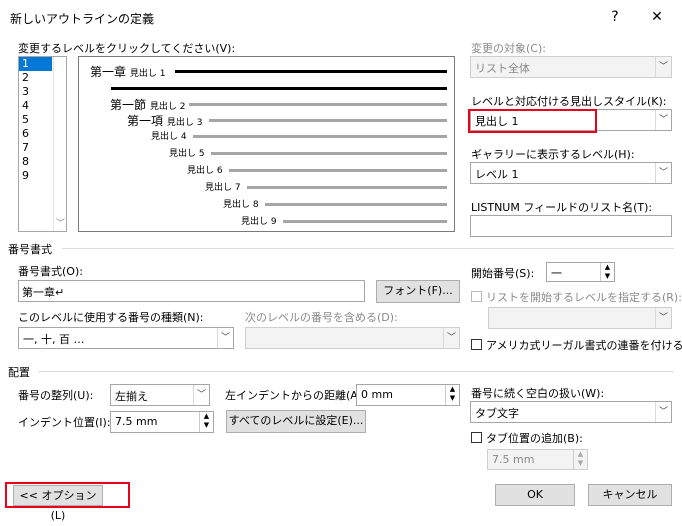 This screenshot has width=682, height=526. What do you see at coordinates (537, 459) in the screenshot?
I see `tabstop-spinner: 7.5 mm ▲ ▼` at bounding box center [537, 459].